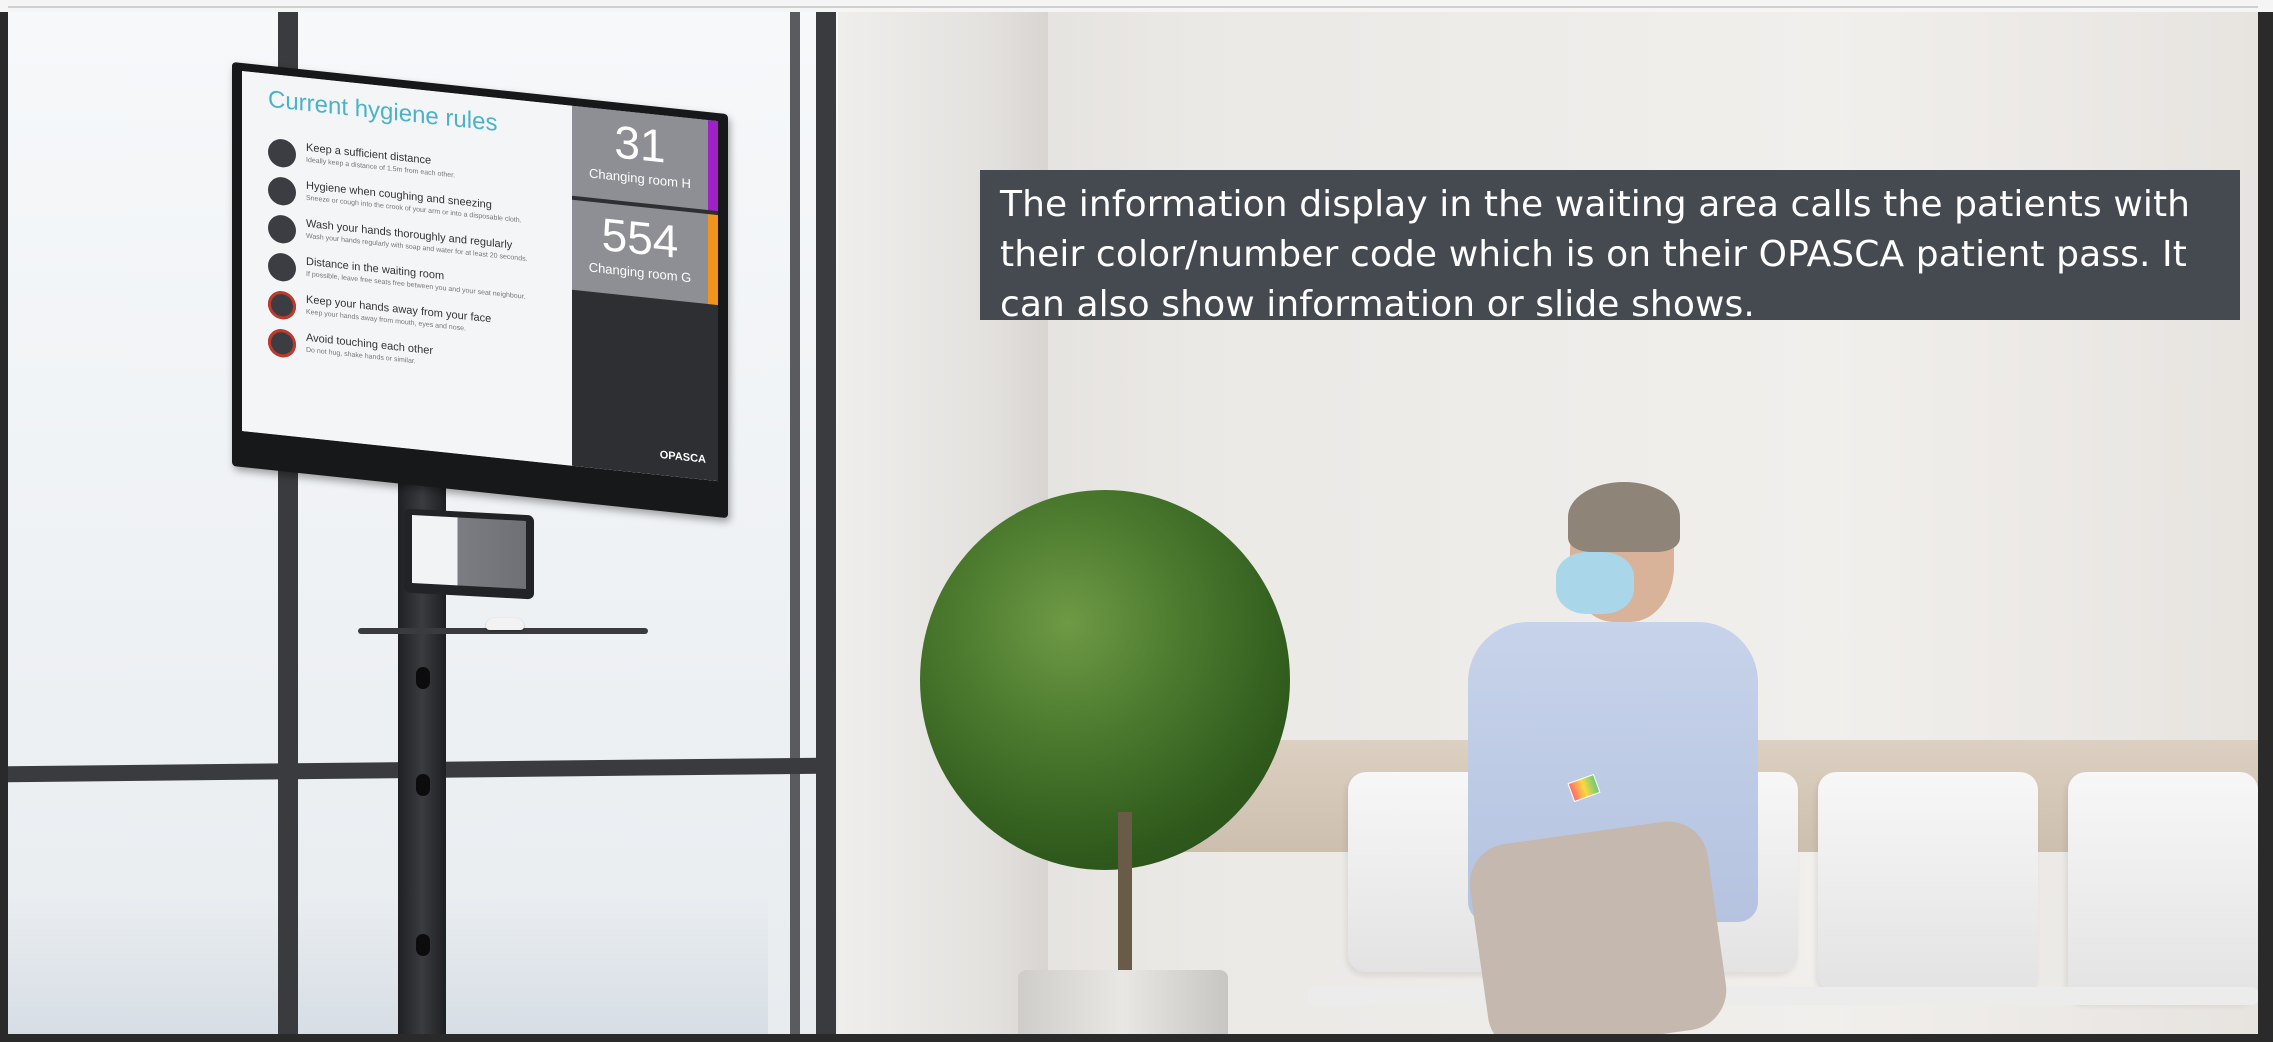 The image size is (2273, 1042). I want to click on patient-call: 554 Changing room G, so click(645, 252).